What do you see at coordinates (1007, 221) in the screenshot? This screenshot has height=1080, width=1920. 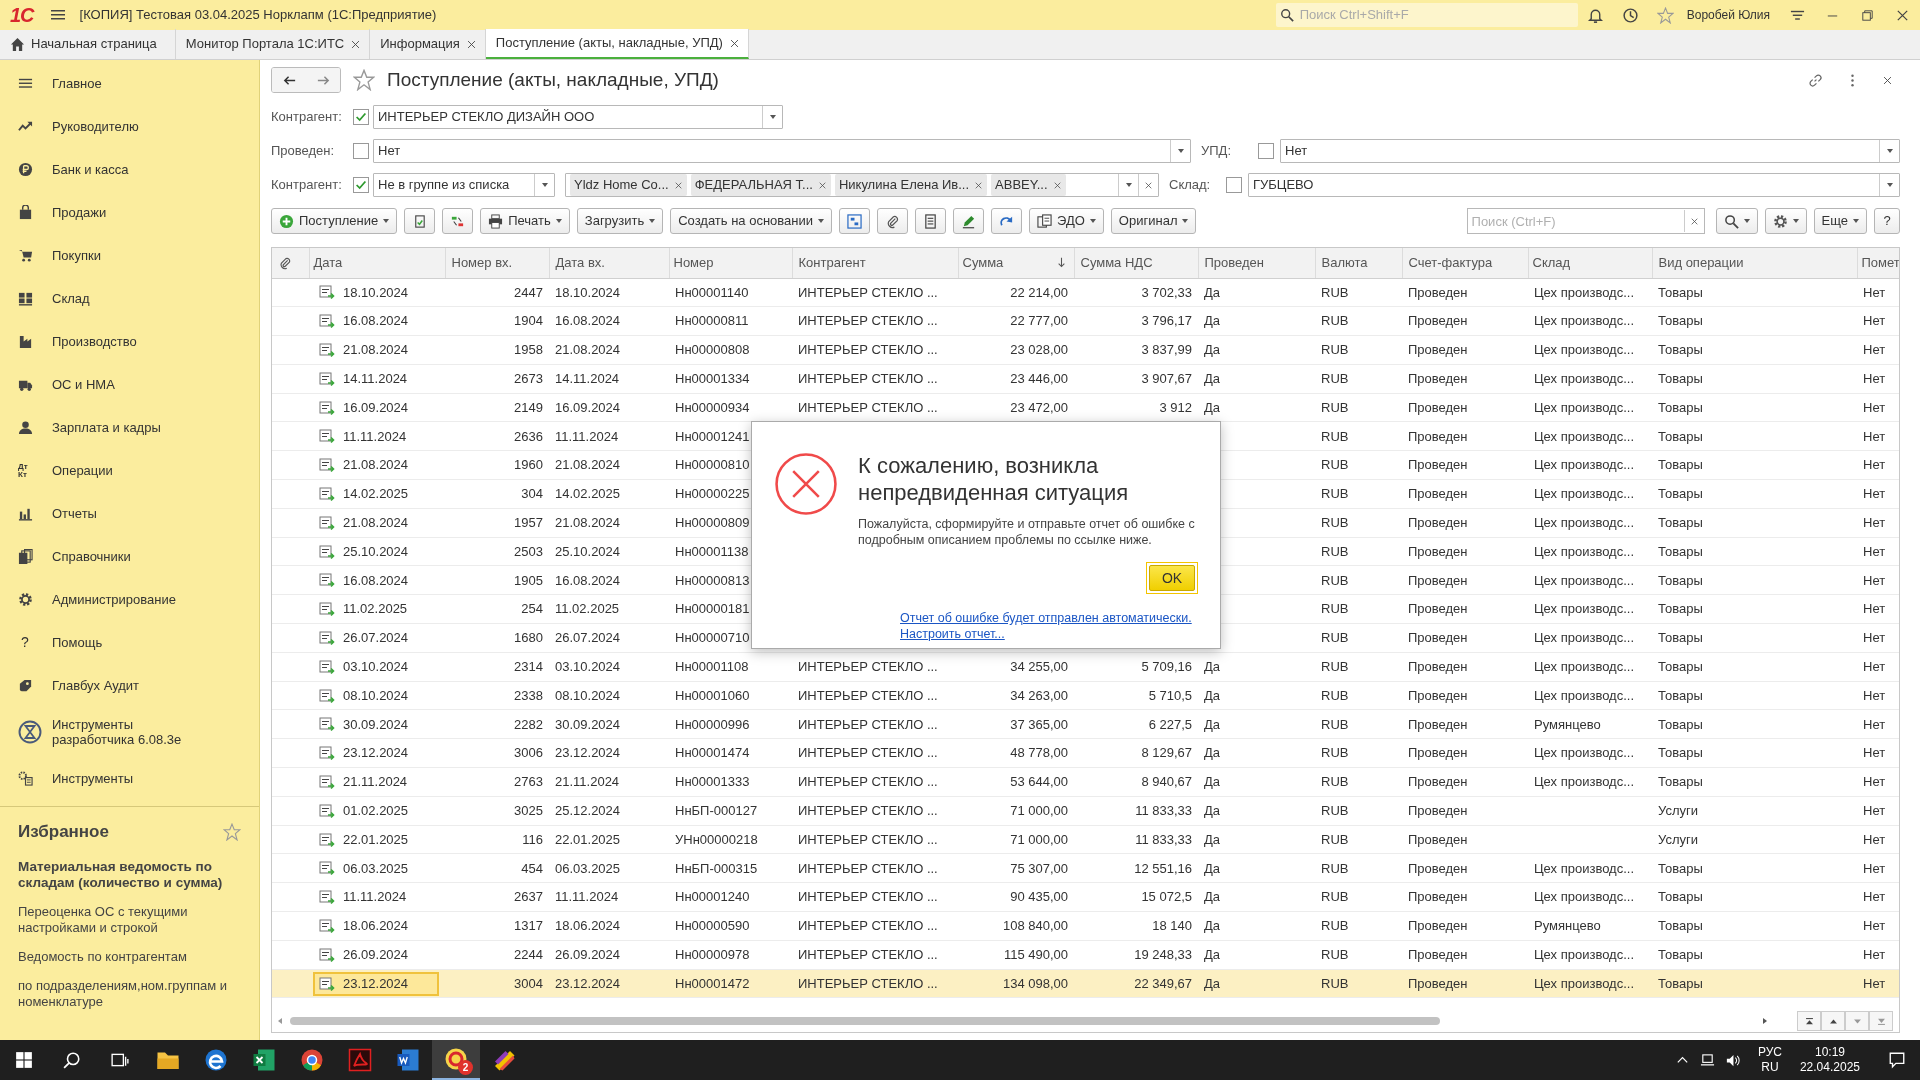 I see `redo-arrow-button` at bounding box center [1007, 221].